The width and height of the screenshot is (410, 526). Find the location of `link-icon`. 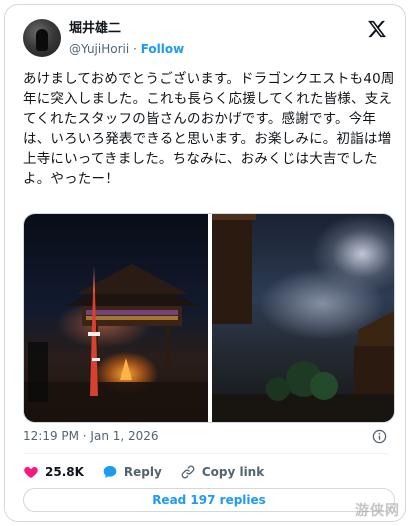

link-icon is located at coordinates (188, 472).